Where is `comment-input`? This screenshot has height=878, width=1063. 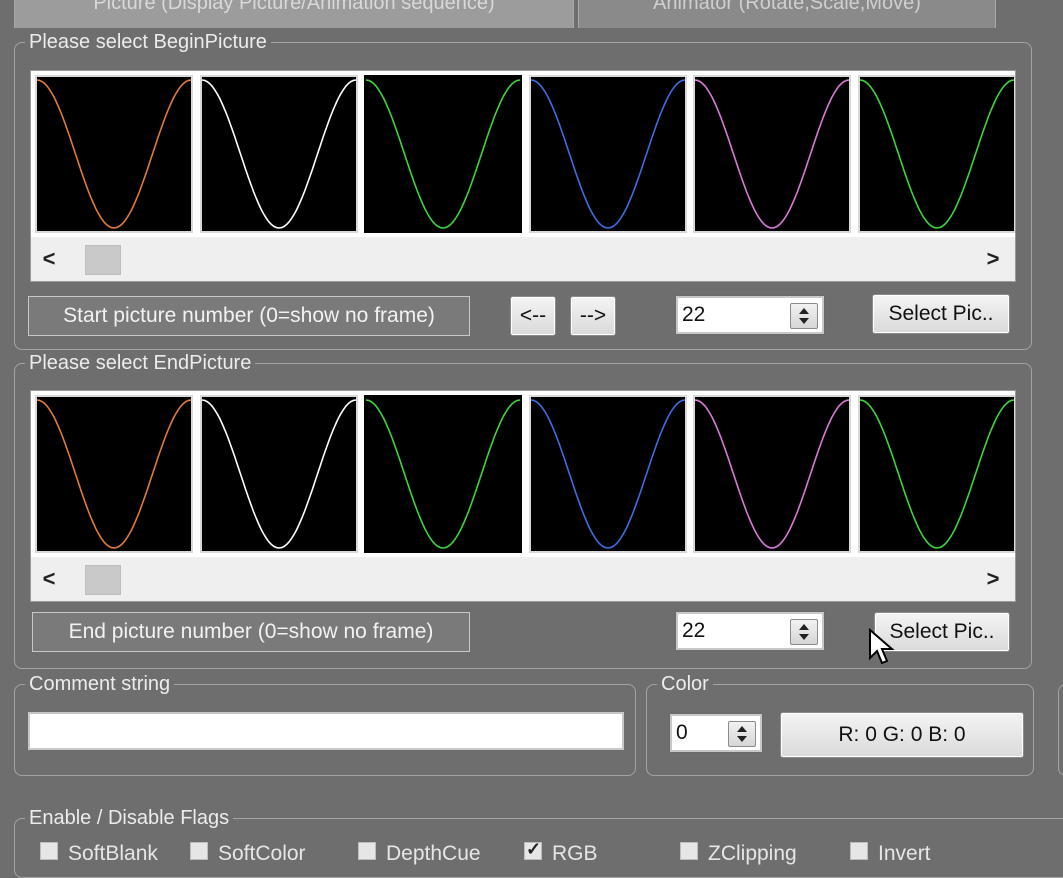 comment-input is located at coordinates (326, 731).